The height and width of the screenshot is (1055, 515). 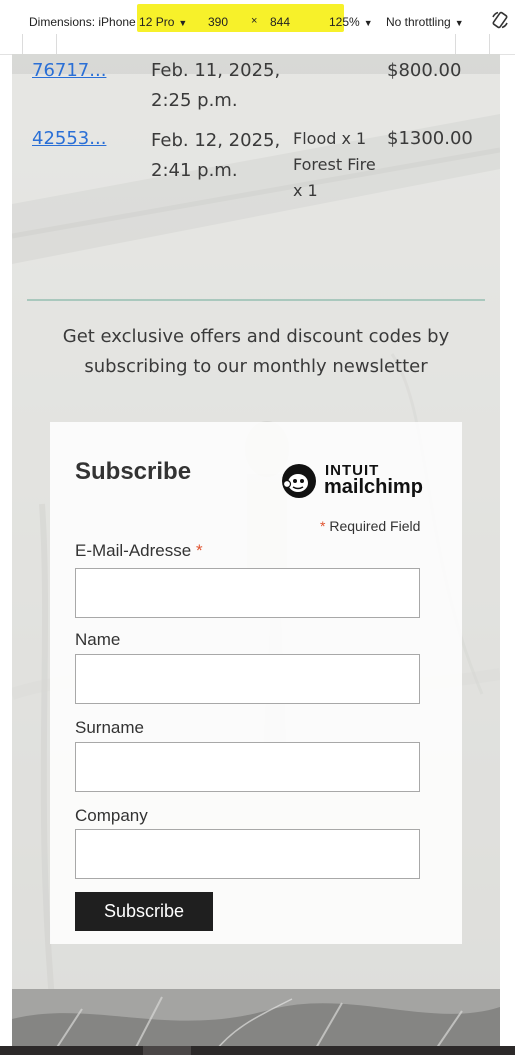 What do you see at coordinates (111, 815) in the screenshot?
I see `company-label: Company` at bounding box center [111, 815].